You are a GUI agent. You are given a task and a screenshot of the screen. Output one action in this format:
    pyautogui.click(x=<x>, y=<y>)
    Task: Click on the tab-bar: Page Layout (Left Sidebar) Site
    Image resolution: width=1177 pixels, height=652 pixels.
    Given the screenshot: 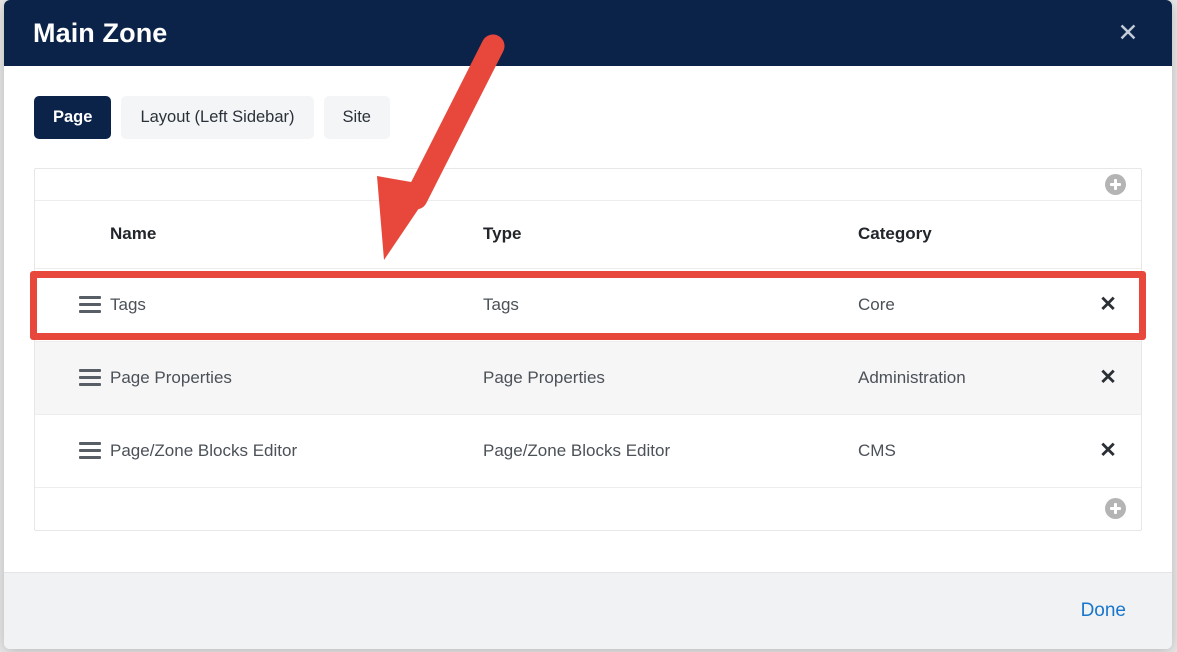 What is the action you would take?
    pyautogui.click(x=588, y=117)
    